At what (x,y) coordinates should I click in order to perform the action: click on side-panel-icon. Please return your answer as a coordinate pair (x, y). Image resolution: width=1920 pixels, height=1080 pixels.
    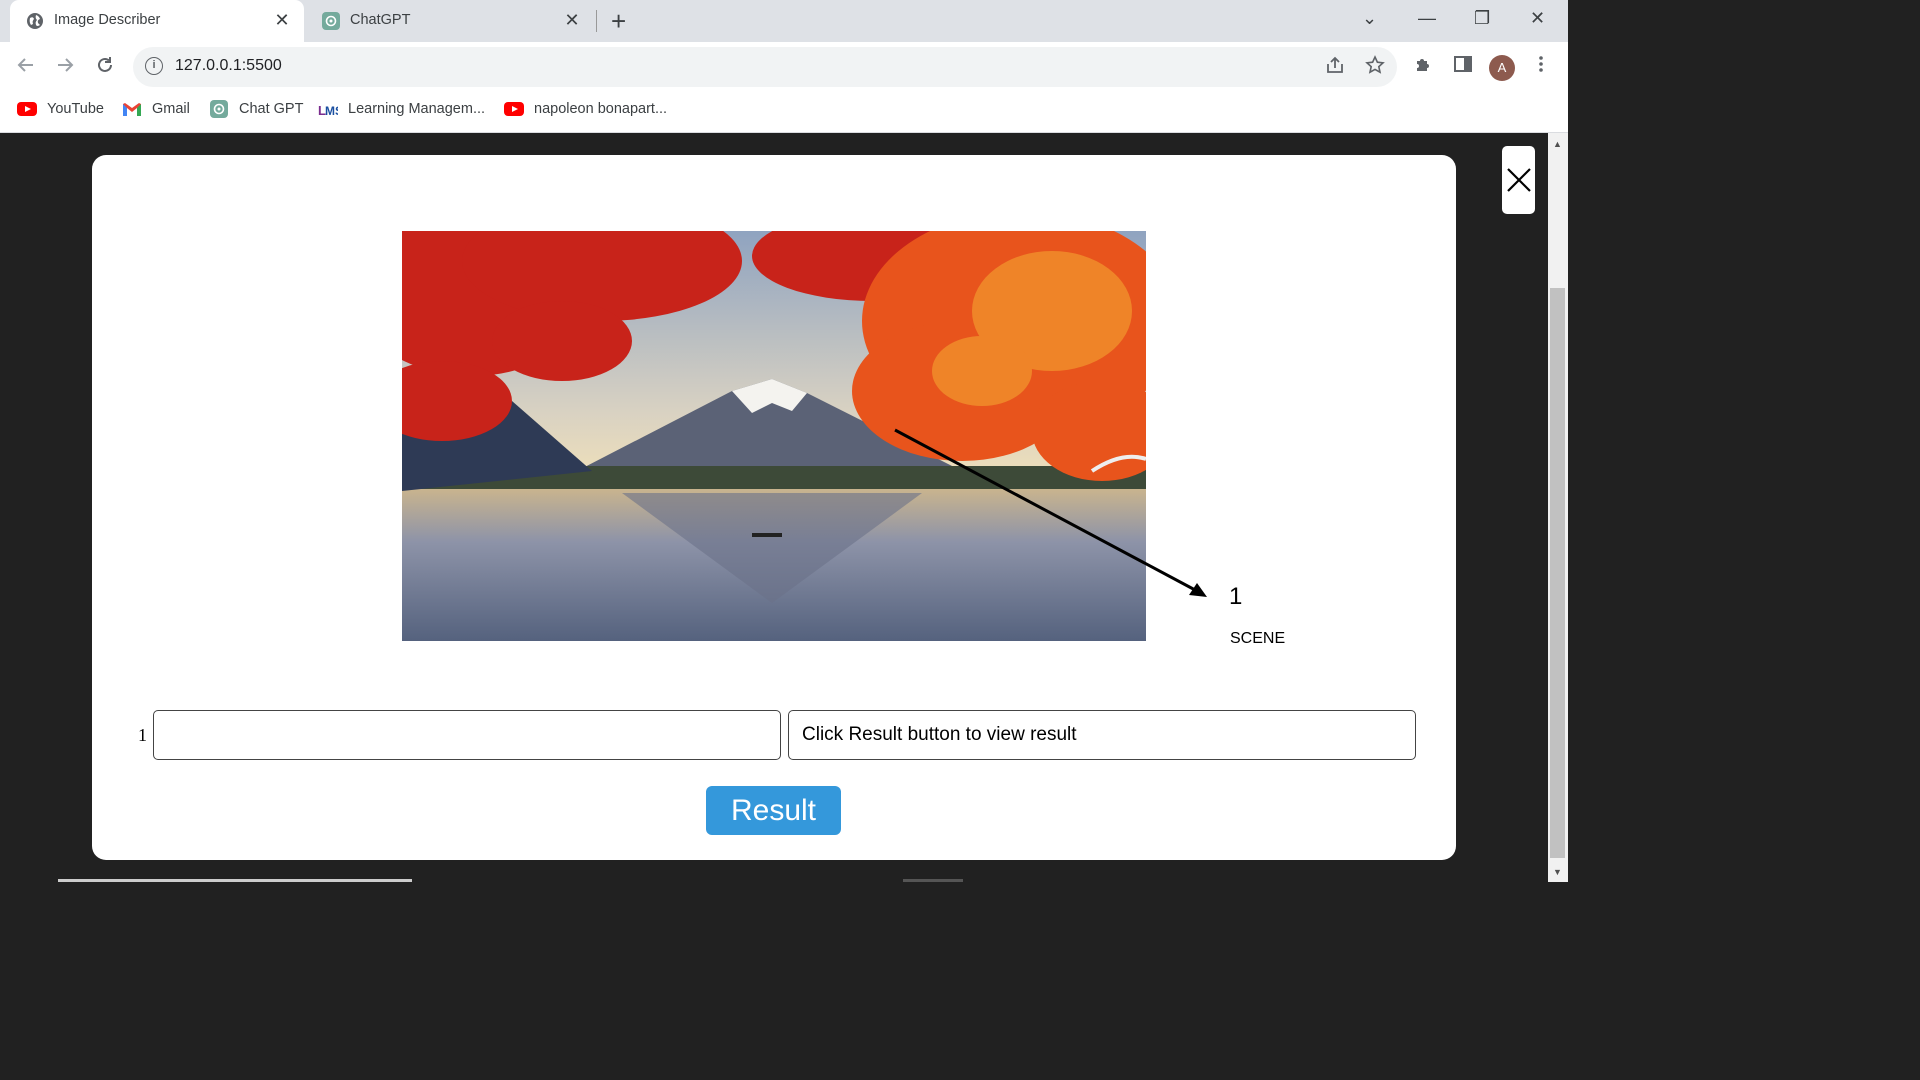
    Looking at the image, I should click on (1463, 67).